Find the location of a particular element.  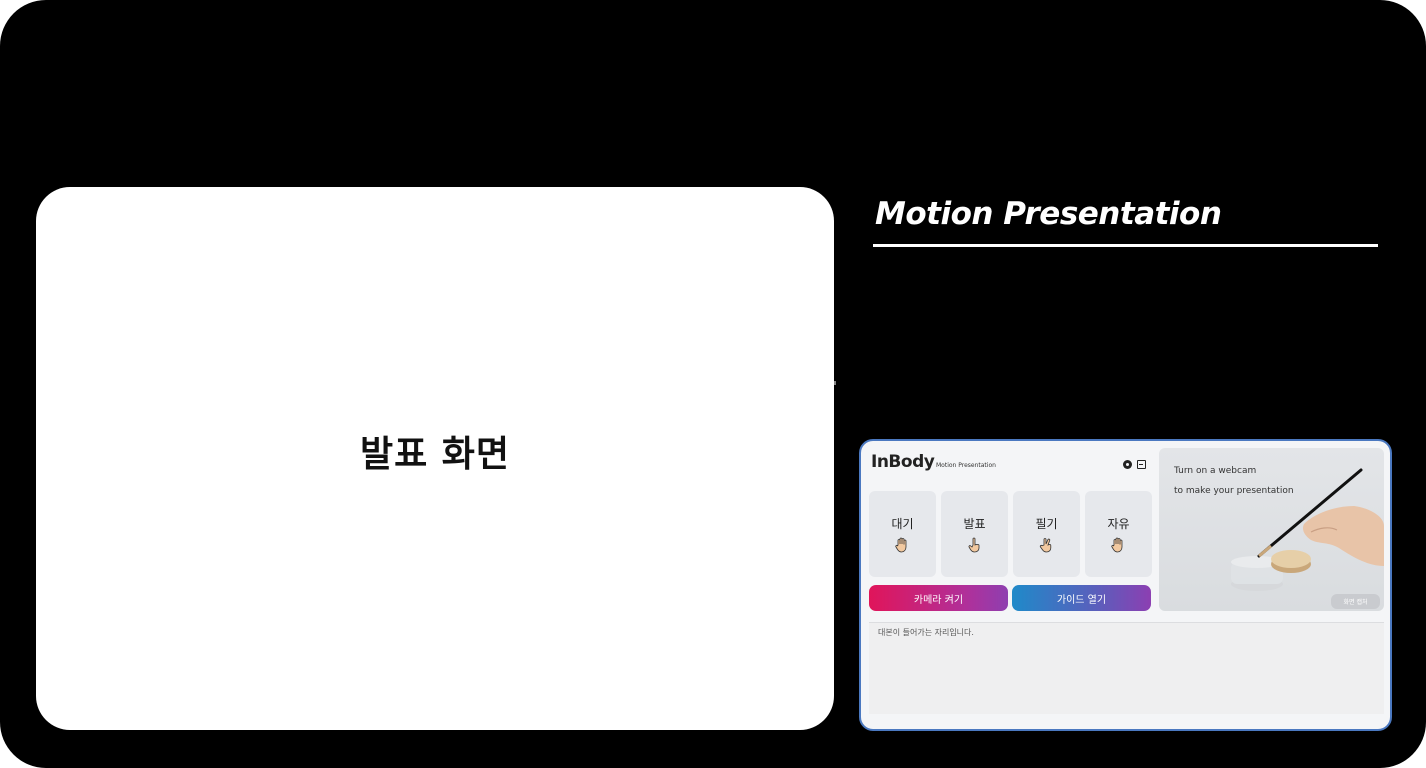

exit-icon is located at coordinates (1141, 464).